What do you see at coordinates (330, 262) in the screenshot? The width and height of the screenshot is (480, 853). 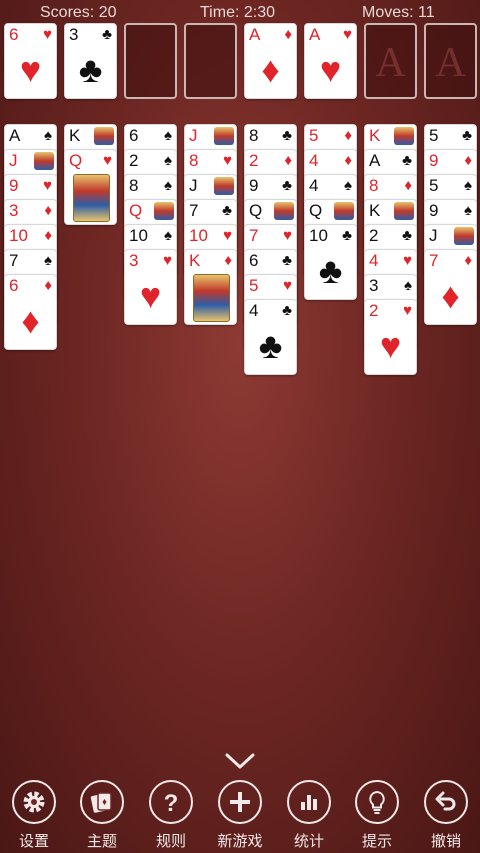 I see `tableau-card: 10 ♣ ♣` at bounding box center [330, 262].